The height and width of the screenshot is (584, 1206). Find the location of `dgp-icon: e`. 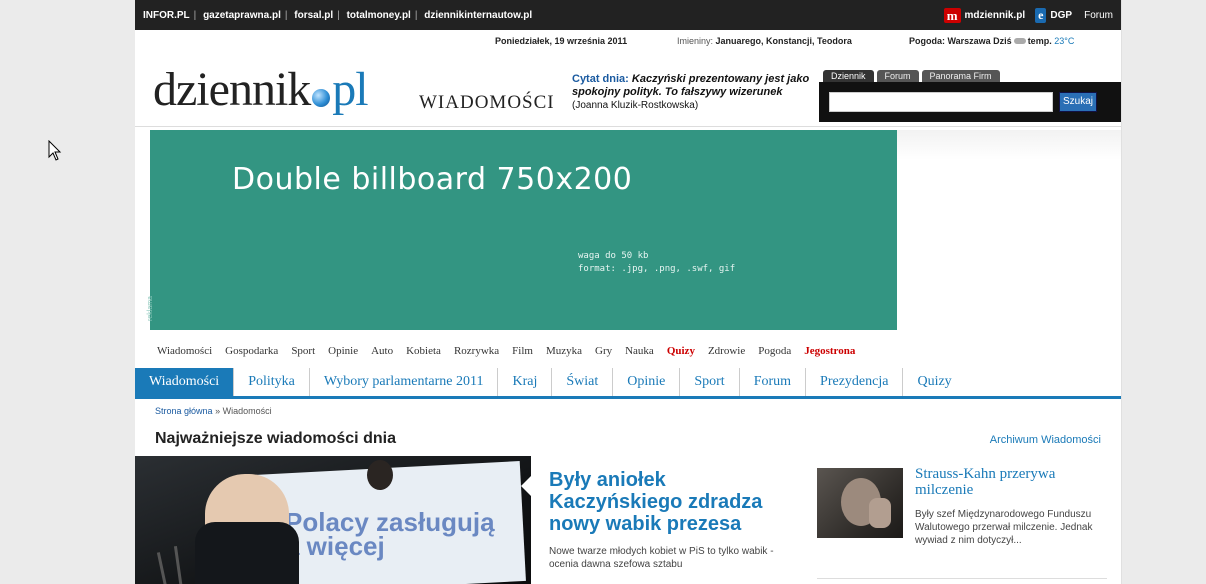

dgp-icon: e is located at coordinates (1041, 15).